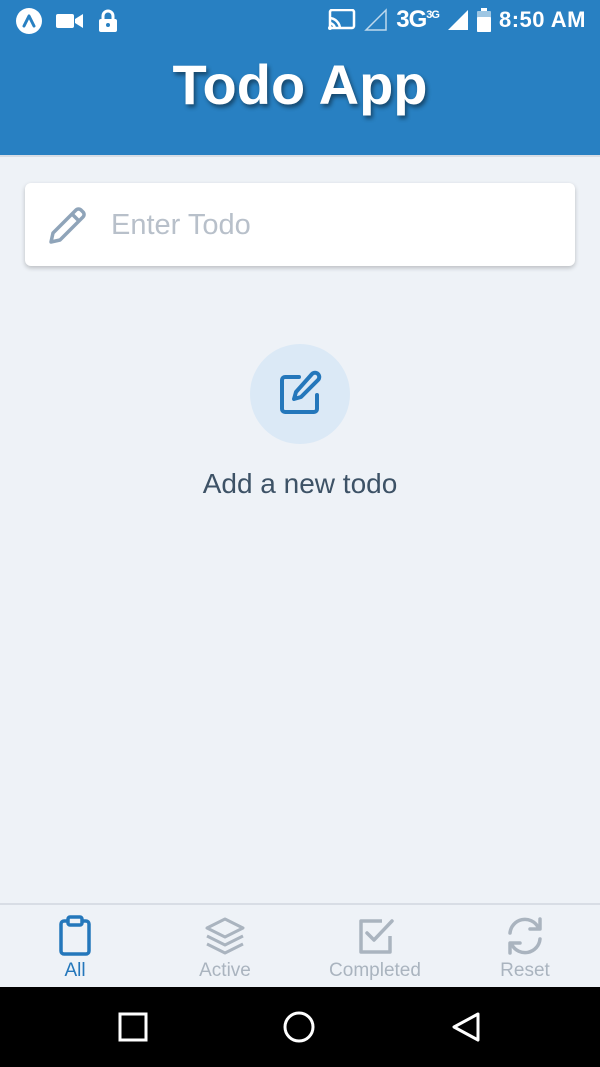  What do you see at coordinates (108, 20) in the screenshot?
I see `lock-icon` at bounding box center [108, 20].